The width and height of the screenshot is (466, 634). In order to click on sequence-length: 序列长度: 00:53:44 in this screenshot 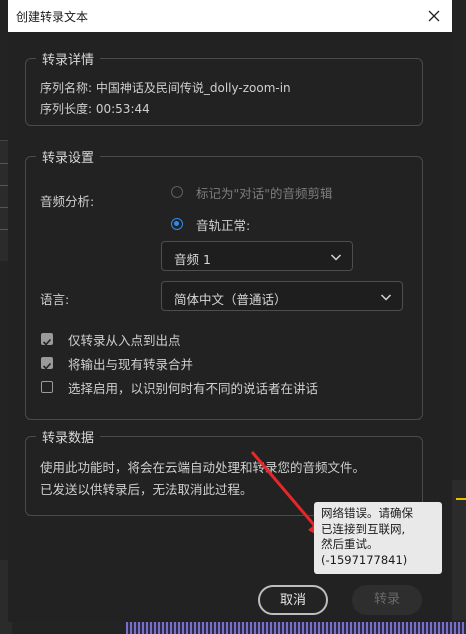, I will do `click(95, 109)`.